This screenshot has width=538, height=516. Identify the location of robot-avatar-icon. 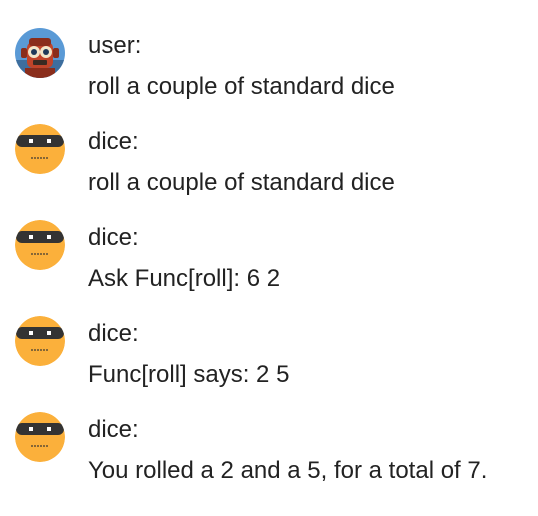
(40, 53).